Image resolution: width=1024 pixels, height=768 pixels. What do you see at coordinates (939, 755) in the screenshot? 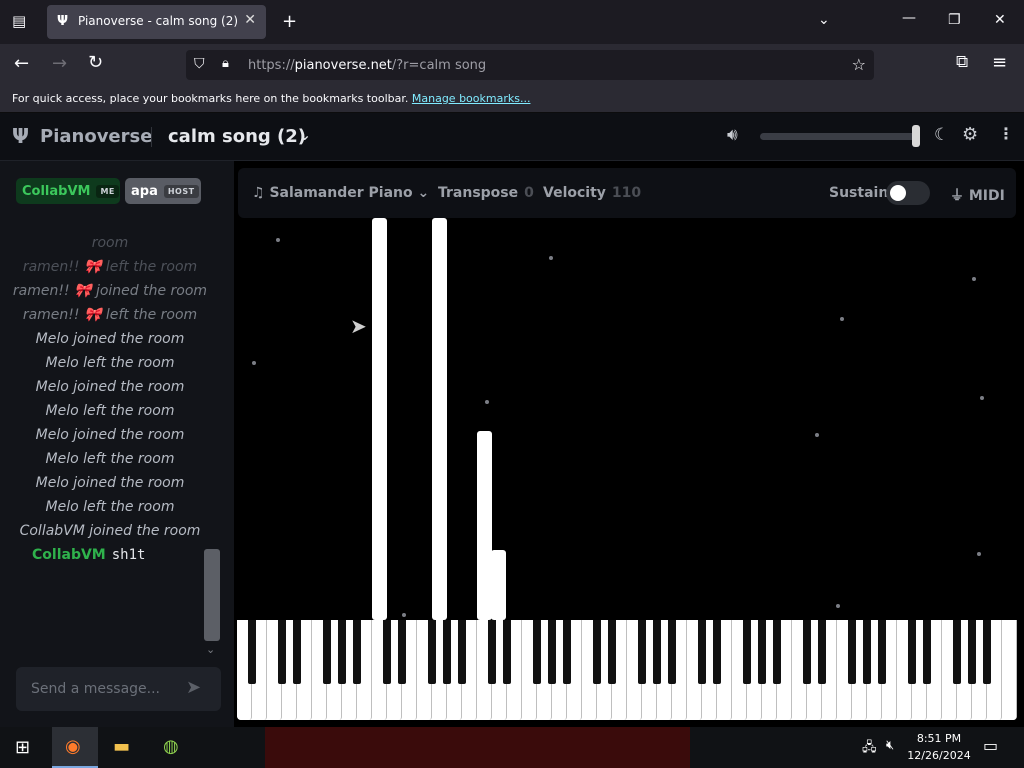
I see `taskbar-date: 12/26/2024` at bounding box center [939, 755].